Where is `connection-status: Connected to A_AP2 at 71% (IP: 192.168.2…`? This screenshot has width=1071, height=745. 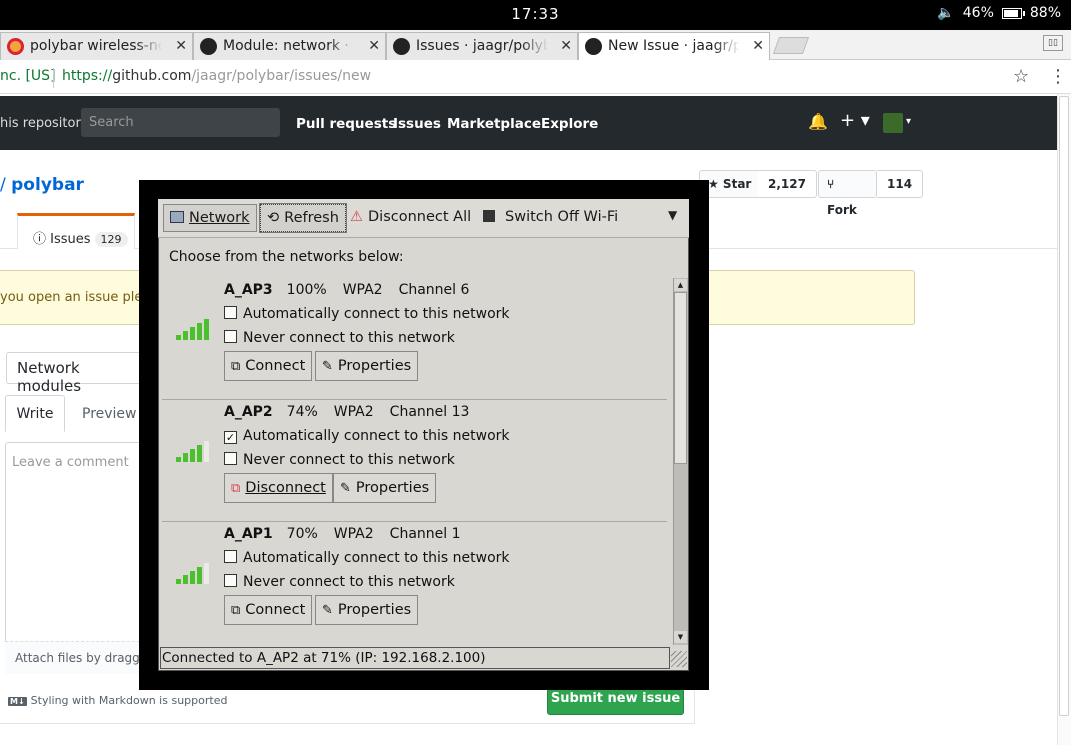
connection-status: Connected to A_AP2 at 71% (IP: 192.168.2… is located at coordinates (415, 658).